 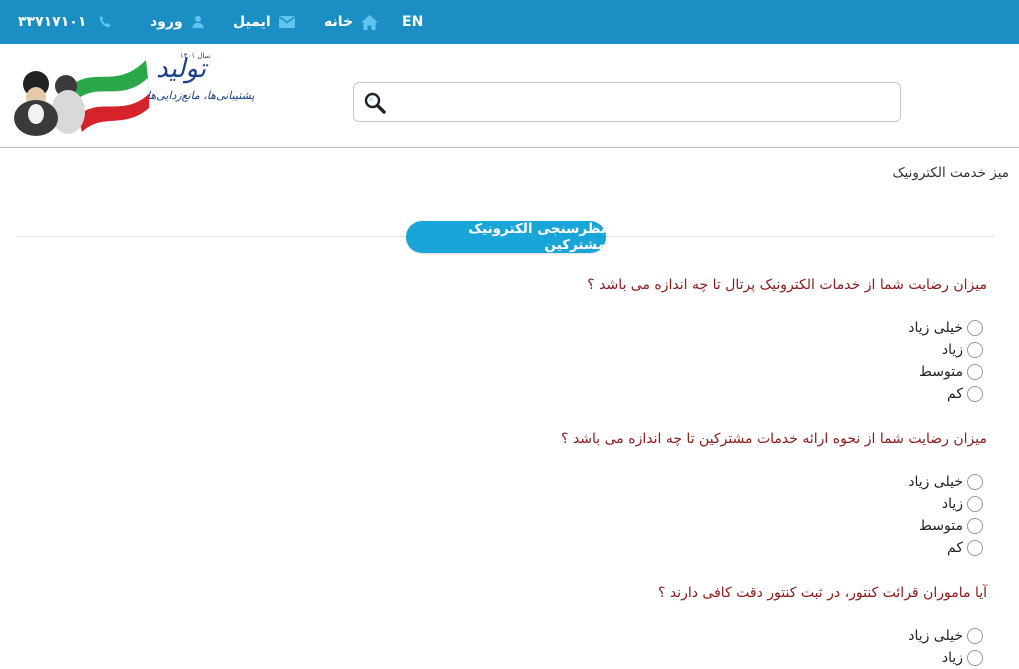 I want to click on breadcrumb: میز خدمت الکترونیک, so click(x=950, y=173).